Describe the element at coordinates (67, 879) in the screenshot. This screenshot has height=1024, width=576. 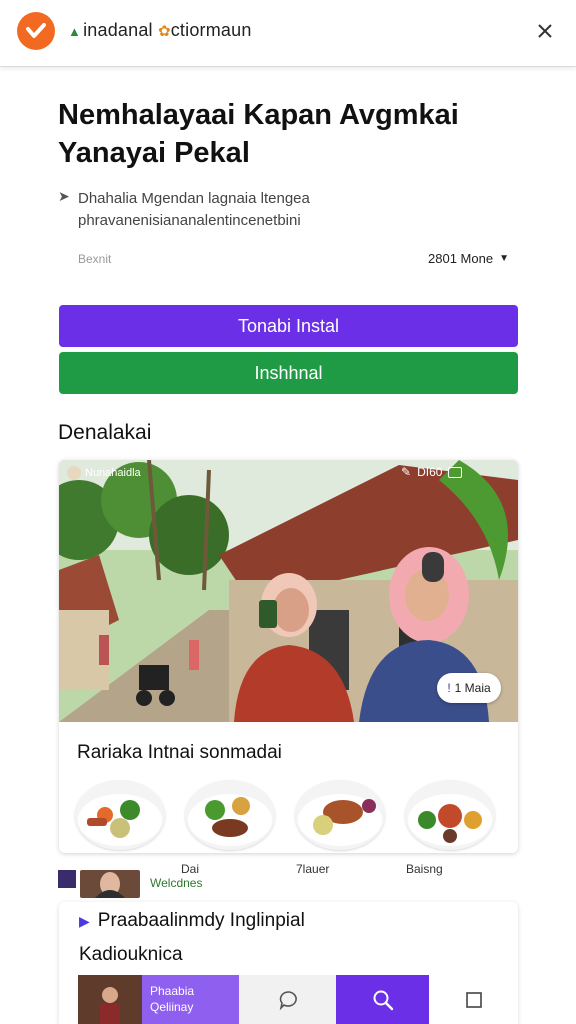
I see `bookmark-icon` at that location.